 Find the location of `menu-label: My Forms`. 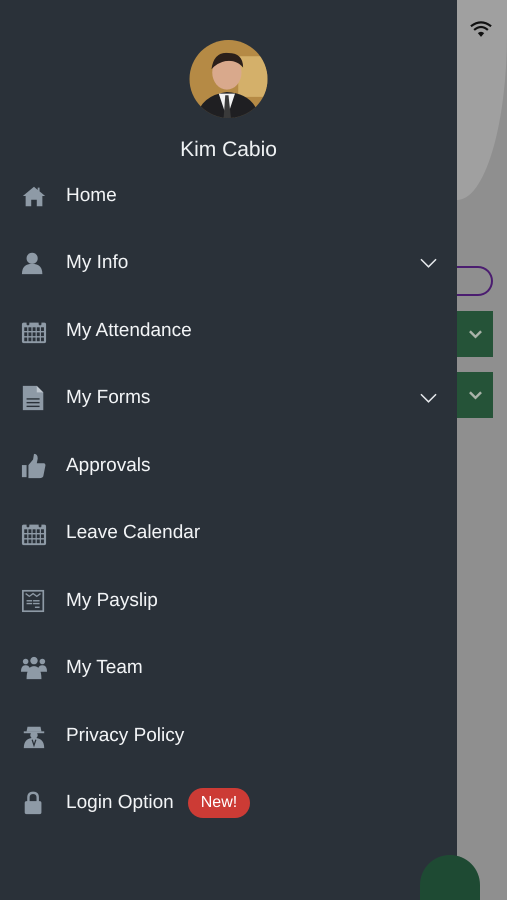

menu-label: My Forms is located at coordinates (108, 398).